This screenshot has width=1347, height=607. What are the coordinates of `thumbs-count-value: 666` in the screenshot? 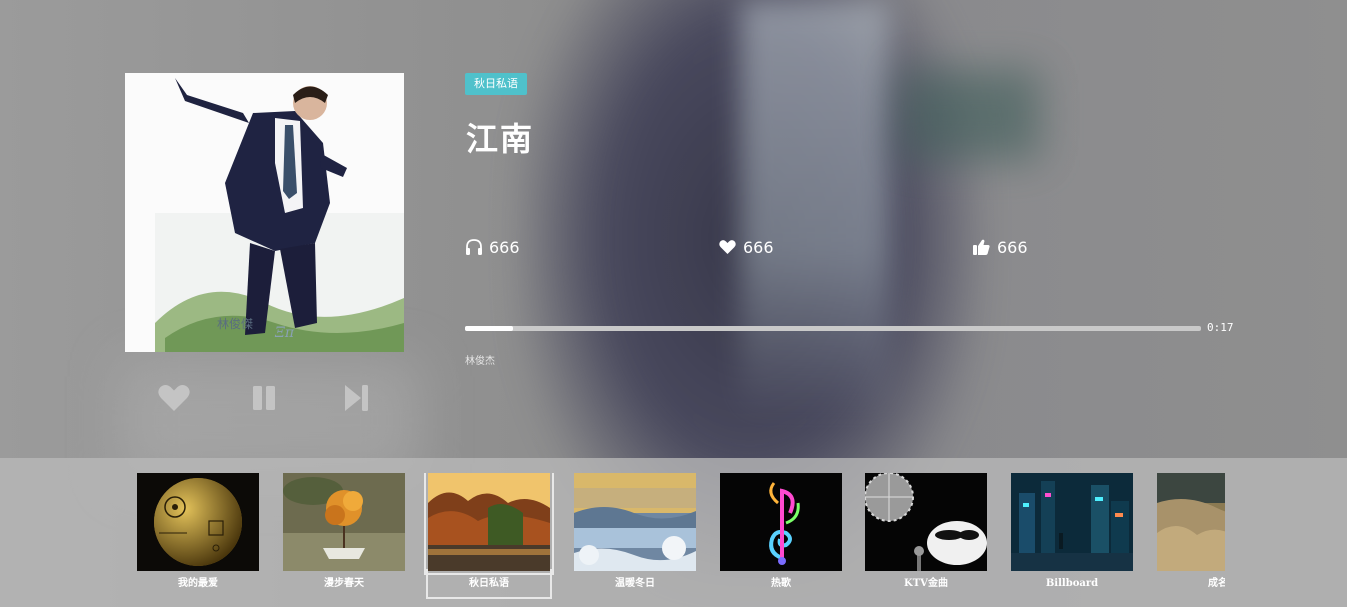 It's located at (1012, 247).